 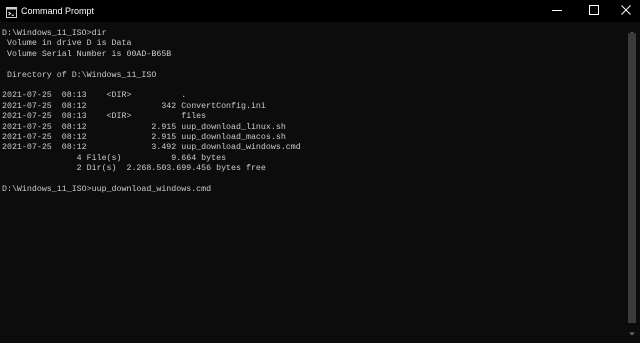 I want to click on scrollbar-thumb, so click(x=632, y=178).